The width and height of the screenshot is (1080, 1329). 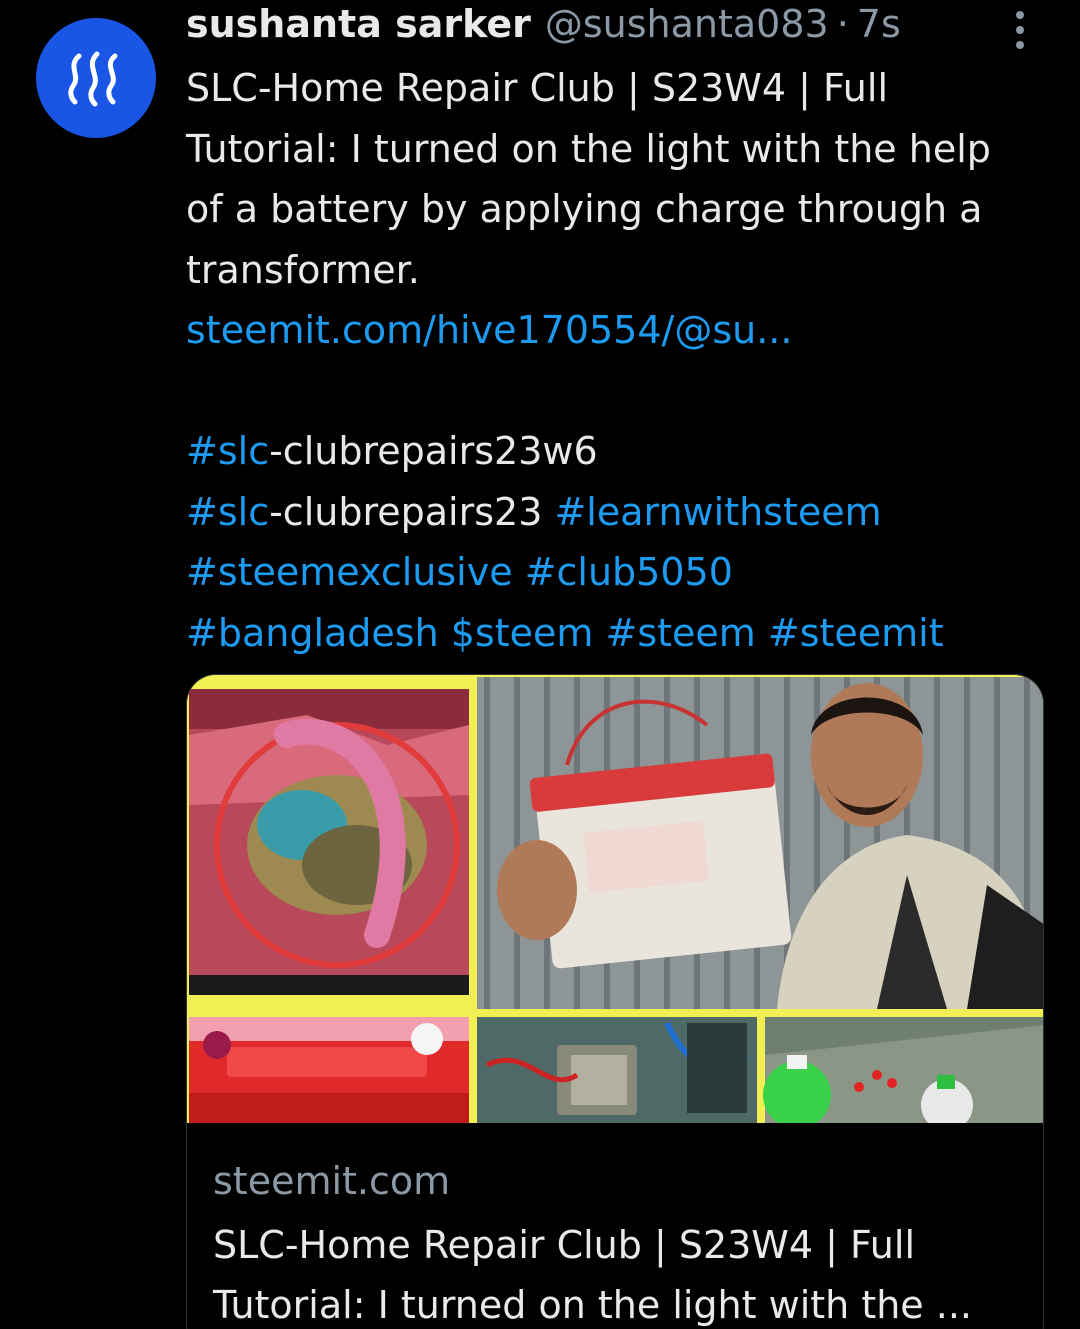 I want to click on transformer-photo, so click(x=617, y=1070).